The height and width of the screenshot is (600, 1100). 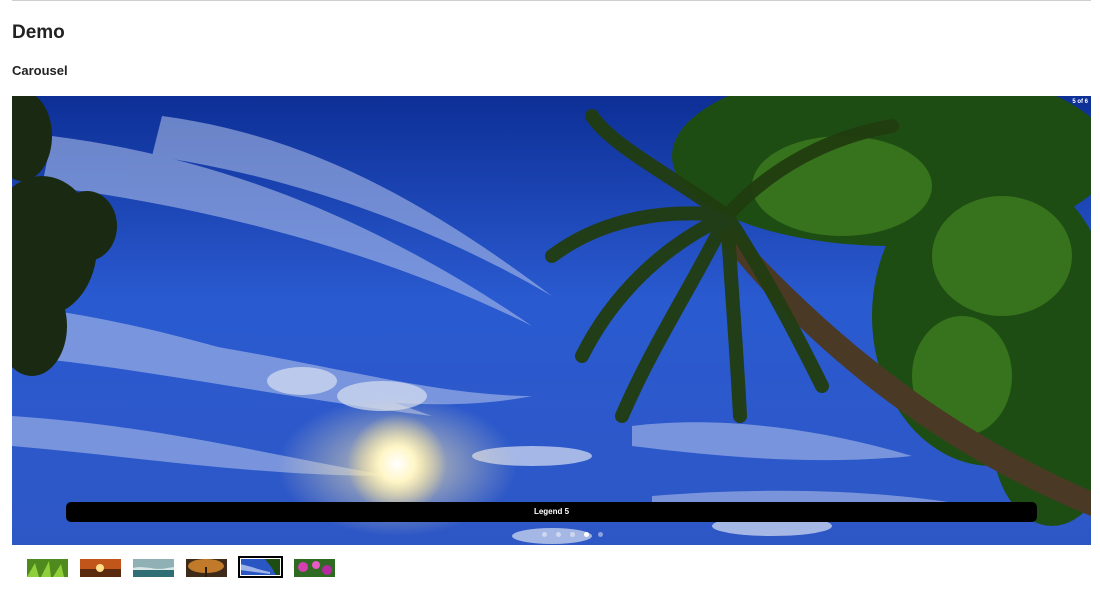 I want to click on slide-counter: 5 of 6, so click(x=1080, y=102).